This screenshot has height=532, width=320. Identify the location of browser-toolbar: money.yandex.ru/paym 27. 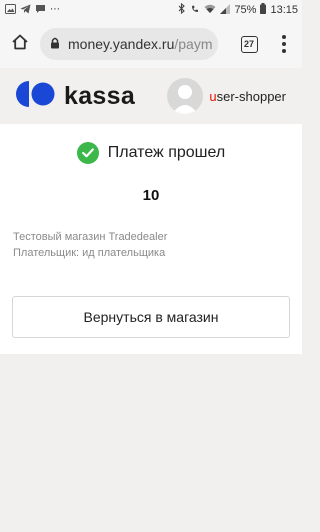
(151, 44).